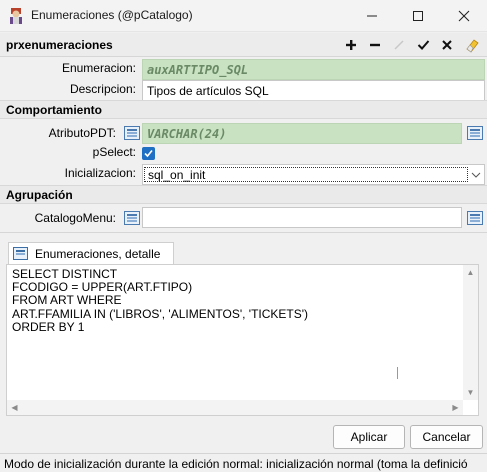 The height and width of the screenshot is (472, 487). Describe the element at coordinates (82, 133) in the screenshot. I see `atributo-pdt-label: AtributoPDT:` at that location.